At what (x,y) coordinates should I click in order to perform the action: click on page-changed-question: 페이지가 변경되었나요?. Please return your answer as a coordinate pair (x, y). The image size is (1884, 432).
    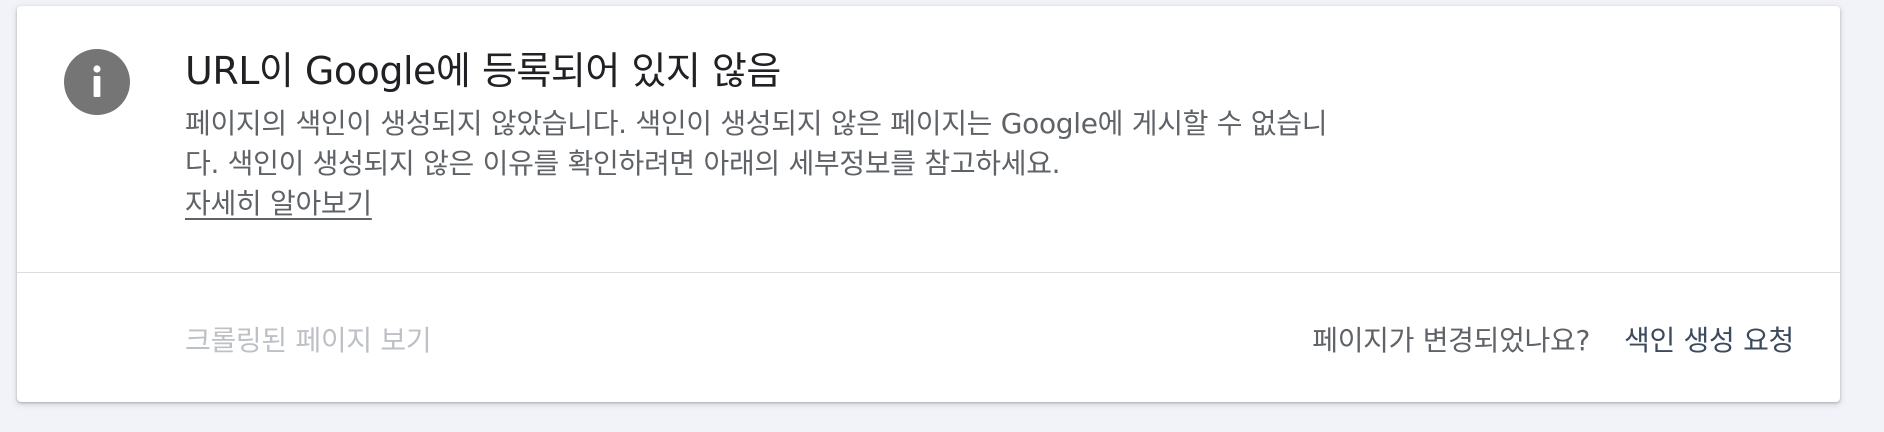
    Looking at the image, I should click on (1451, 340).